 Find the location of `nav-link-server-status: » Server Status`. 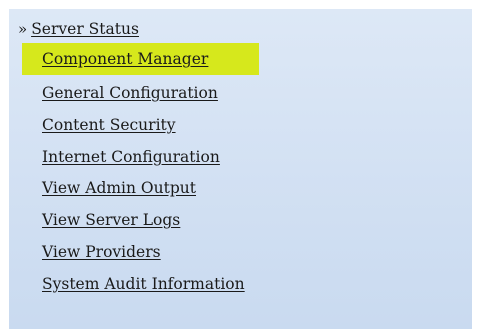

nav-link-server-status: » Server Status is located at coordinates (78, 29).